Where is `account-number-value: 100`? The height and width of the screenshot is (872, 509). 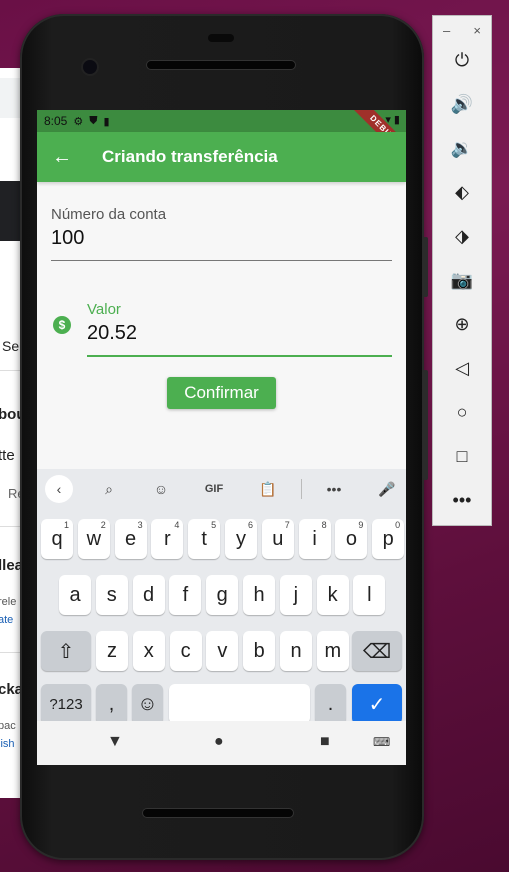
account-number-value: 100 is located at coordinates (221, 238).